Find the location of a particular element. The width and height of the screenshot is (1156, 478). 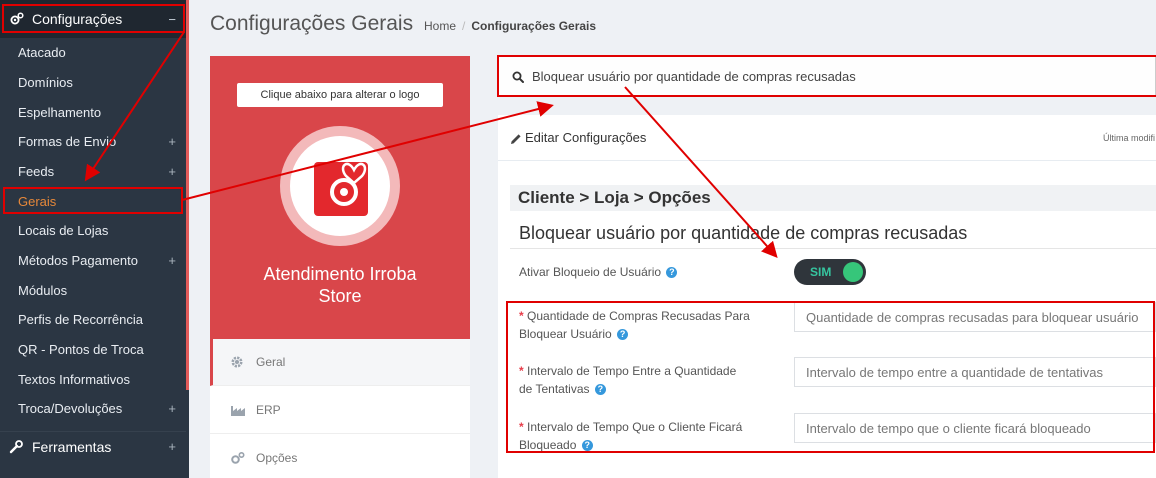

sidebar-item-textos-informativos: Textos Informativos is located at coordinates (93, 379).